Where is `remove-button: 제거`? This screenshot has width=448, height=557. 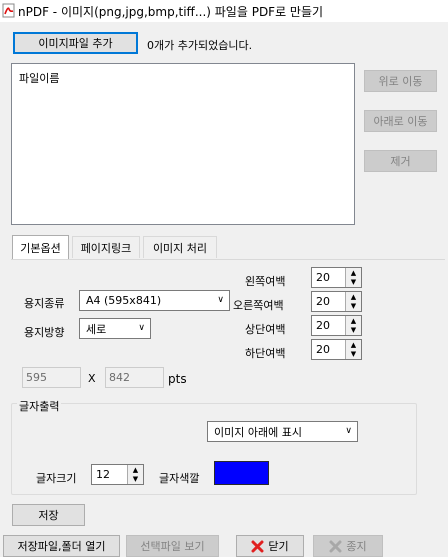 remove-button: 제거 is located at coordinates (400, 161).